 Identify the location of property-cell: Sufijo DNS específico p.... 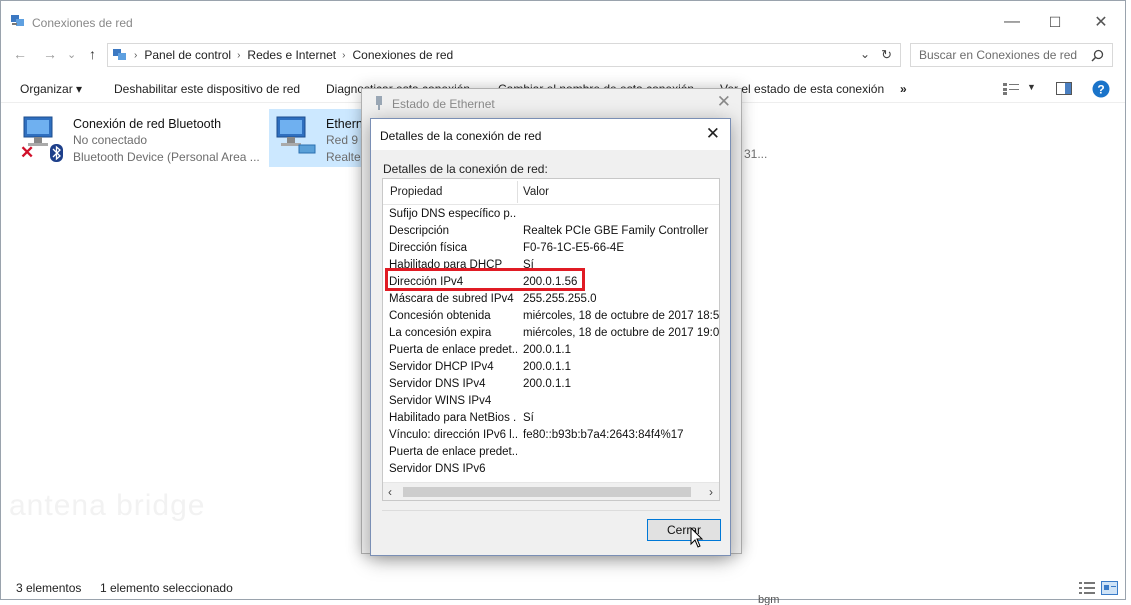
(453, 214).